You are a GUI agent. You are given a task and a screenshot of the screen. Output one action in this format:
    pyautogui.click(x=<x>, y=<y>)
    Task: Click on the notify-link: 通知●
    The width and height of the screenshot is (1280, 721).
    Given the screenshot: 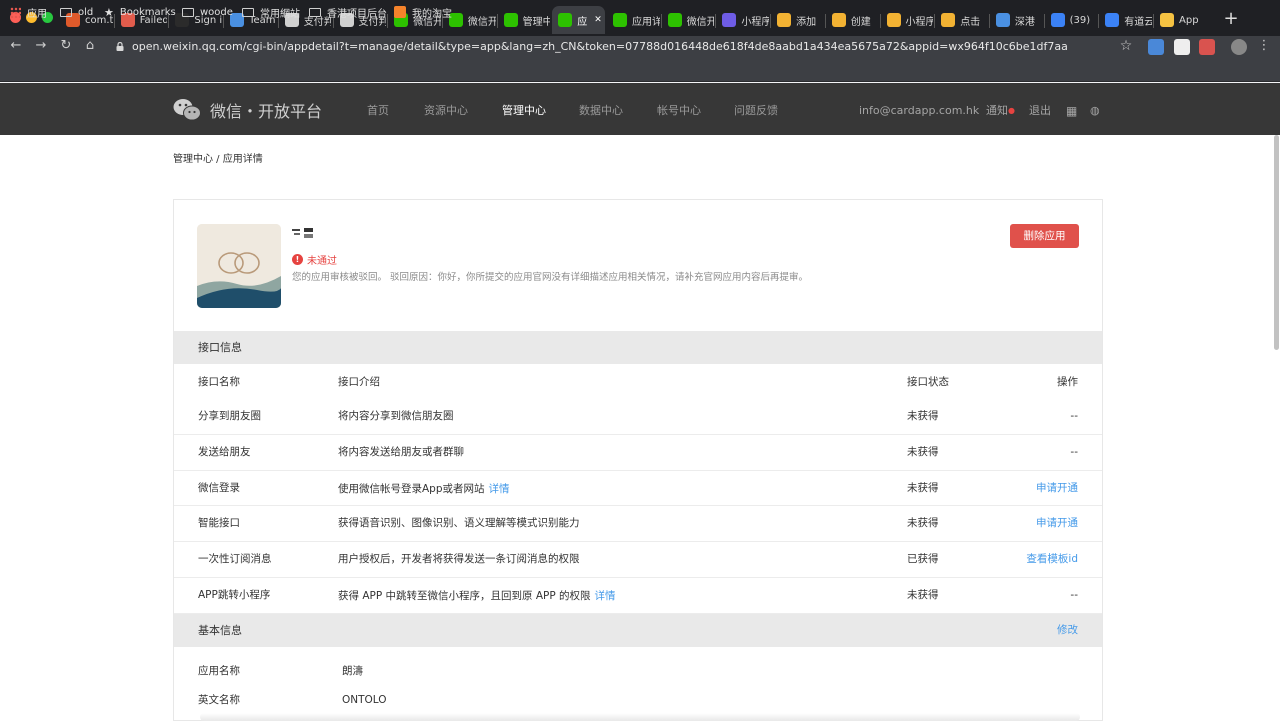 What is the action you would take?
    pyautogui.click(x=1000, y=111)
    